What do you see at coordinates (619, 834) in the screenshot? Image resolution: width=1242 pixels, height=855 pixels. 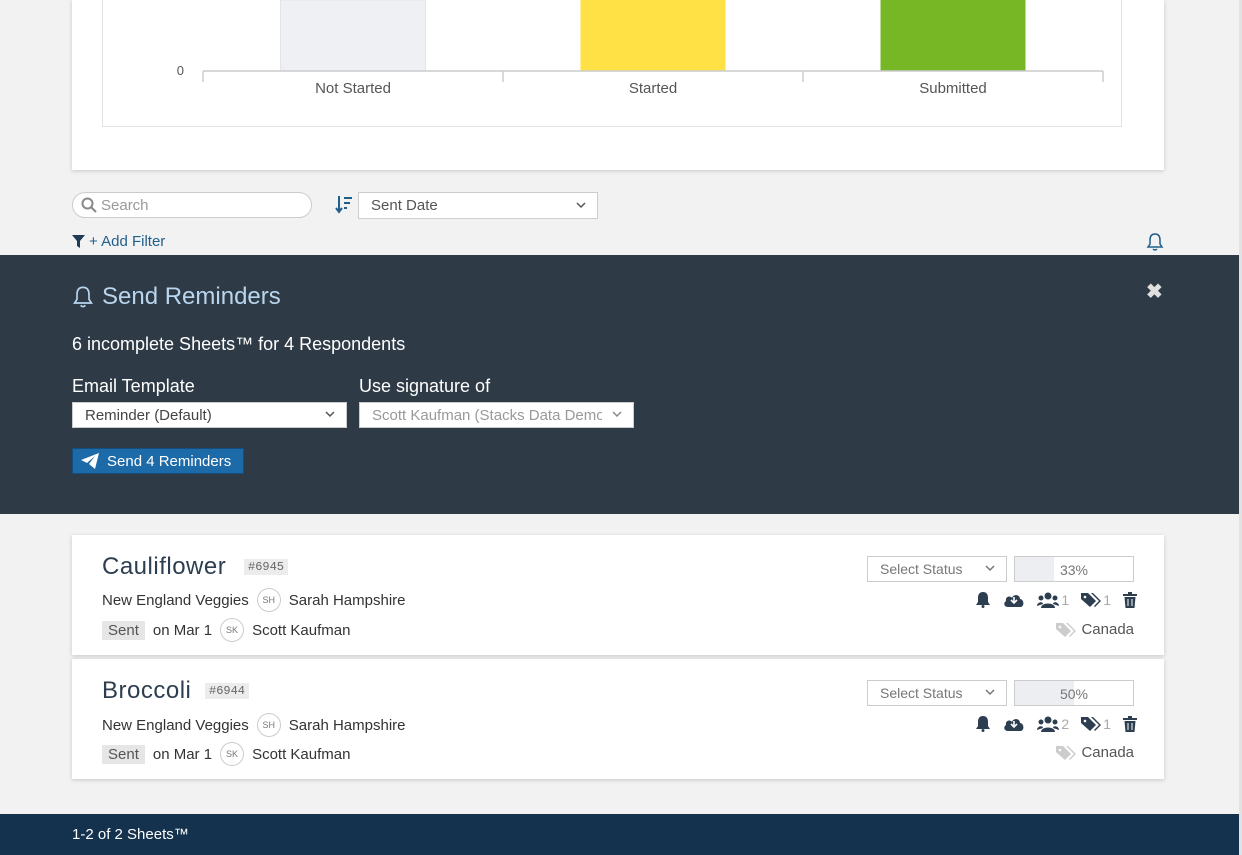 I see `pagination-footer: 1-2 of 2 Sheets™` at bounding box center [619, 834].